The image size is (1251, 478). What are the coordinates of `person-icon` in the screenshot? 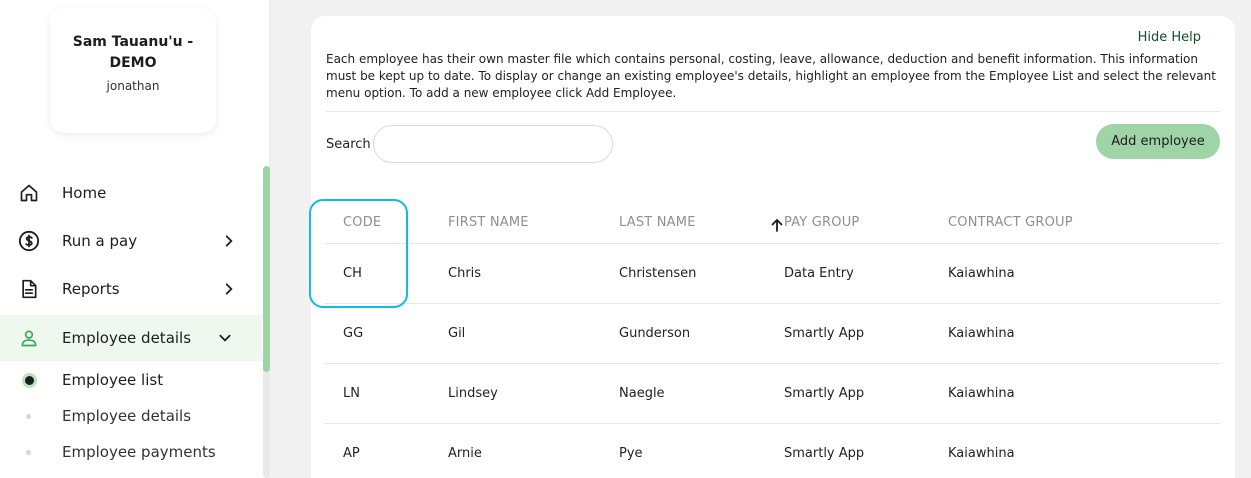 It's located at (29, 338).